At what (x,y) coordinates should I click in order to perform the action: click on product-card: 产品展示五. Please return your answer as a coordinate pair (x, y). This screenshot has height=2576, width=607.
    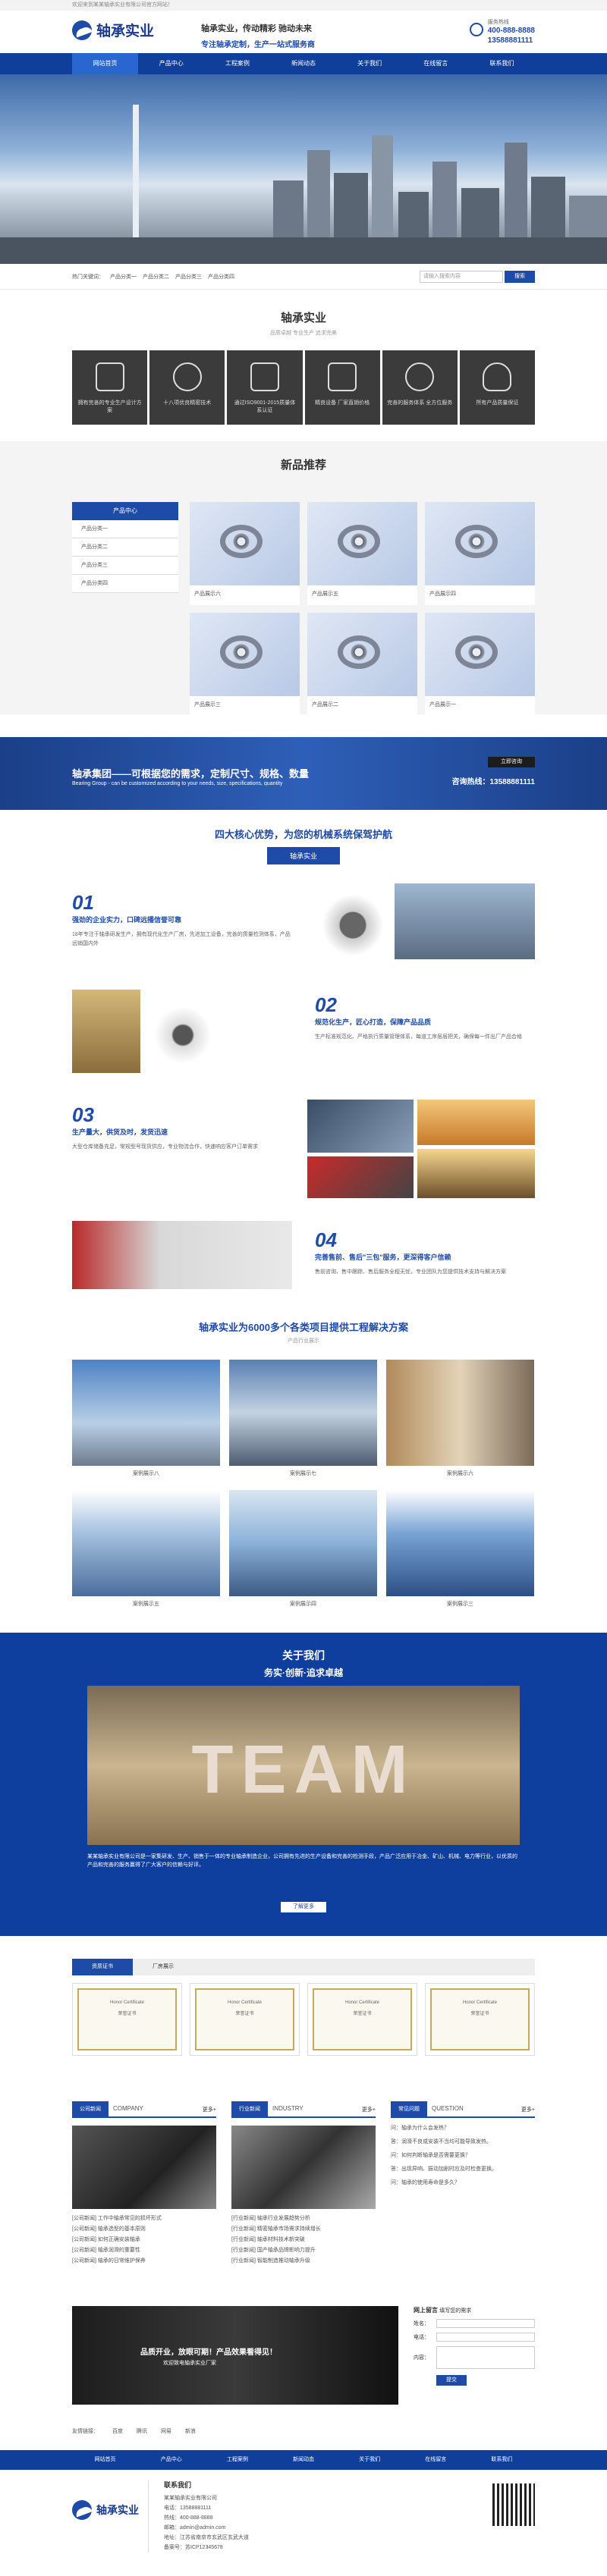
    Looking at the image, I should click on (362, 553).